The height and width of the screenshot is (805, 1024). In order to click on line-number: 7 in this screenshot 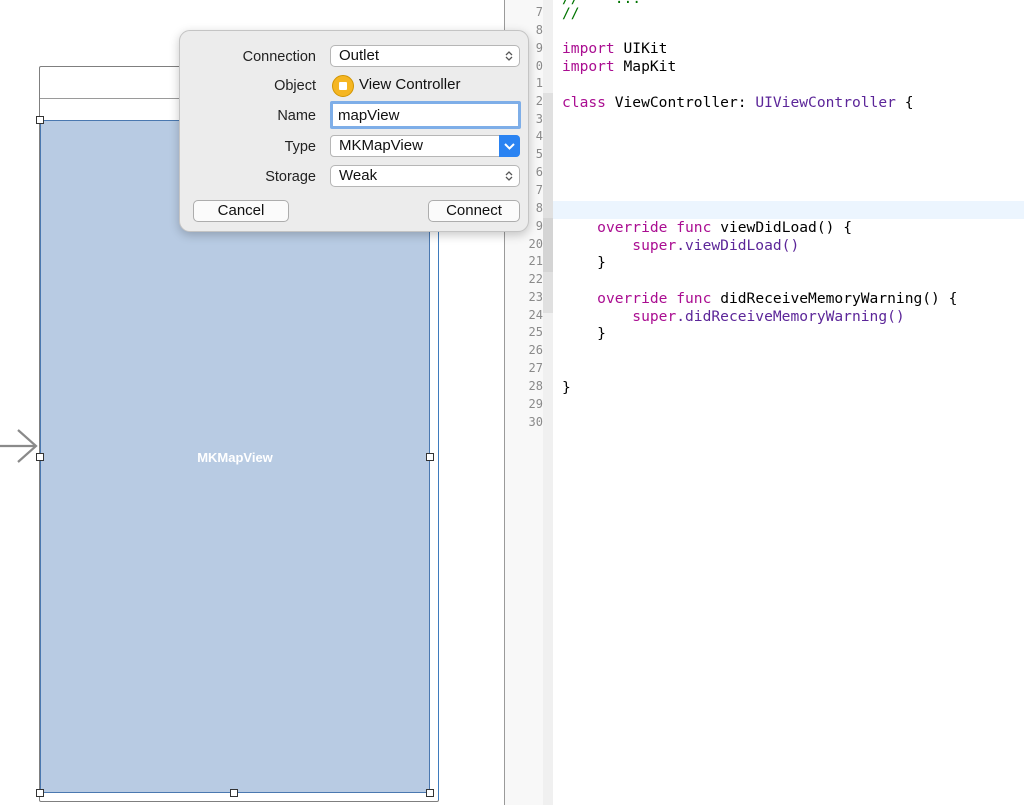, I will do `click(539, 12)`.